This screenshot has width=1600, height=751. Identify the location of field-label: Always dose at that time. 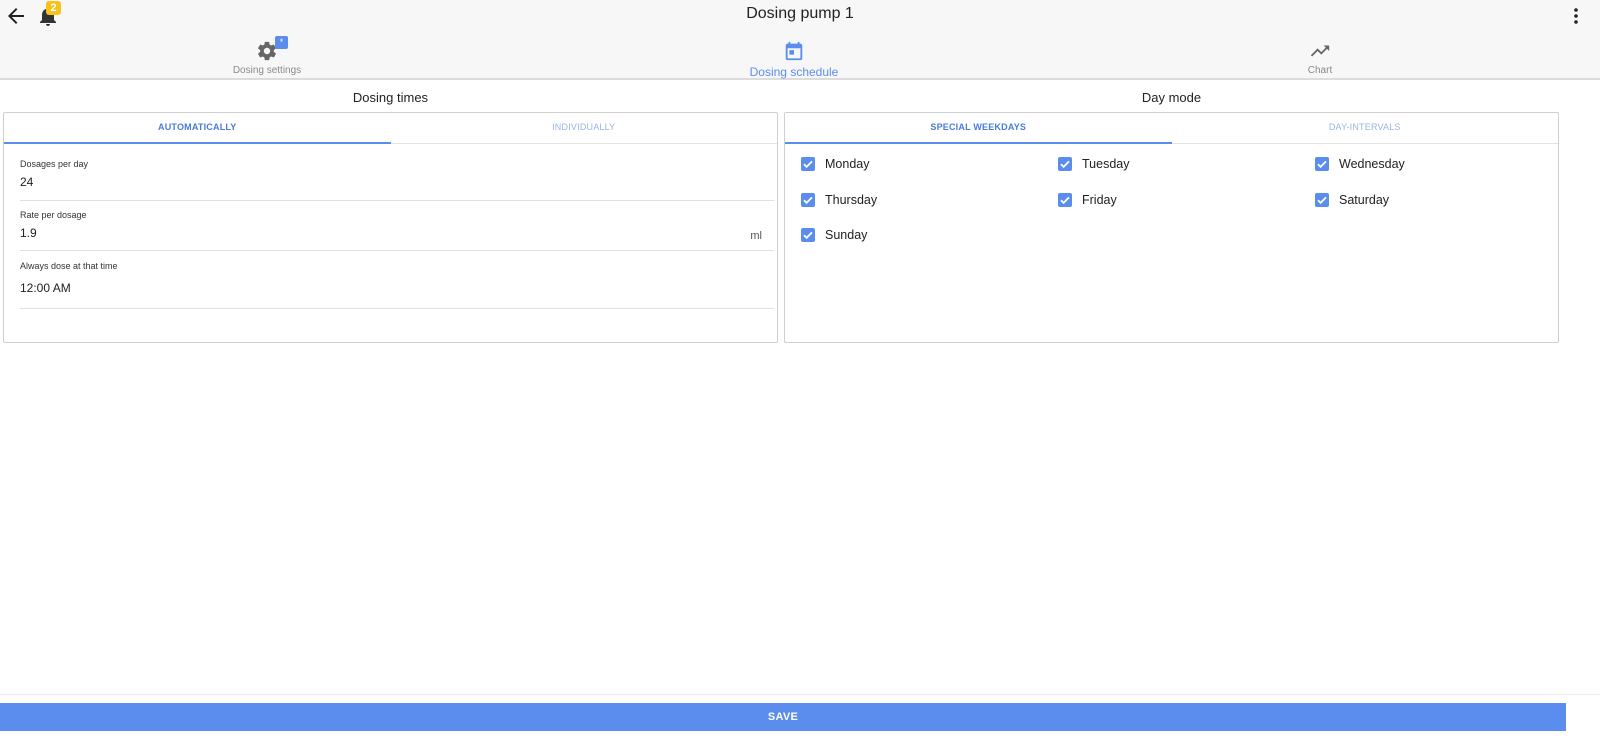
(69, 266).